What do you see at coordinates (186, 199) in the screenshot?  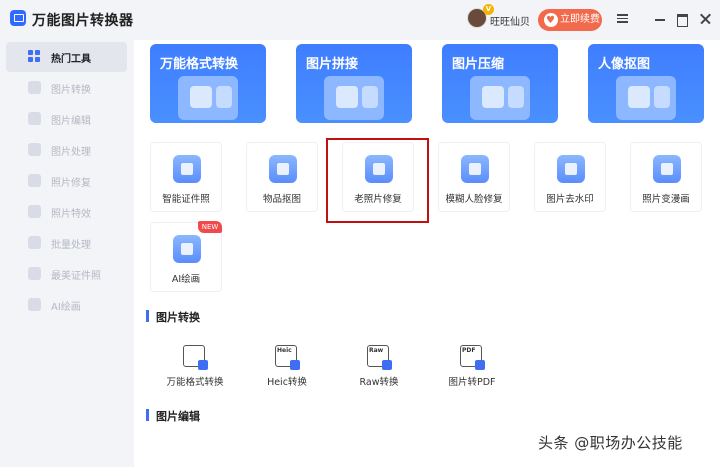 I see `tool-label: 智能证件照` at bounding box center [186, 199].